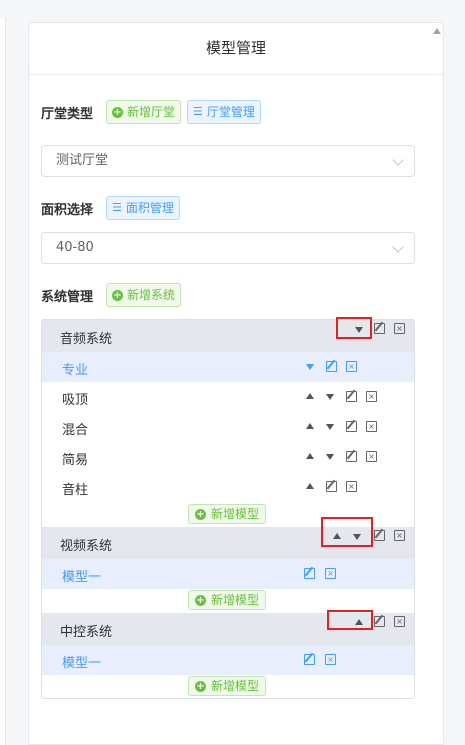  Describe the element at coordinates (228, 248) in the screenshot. I see `area-select: 40-80` at that location.